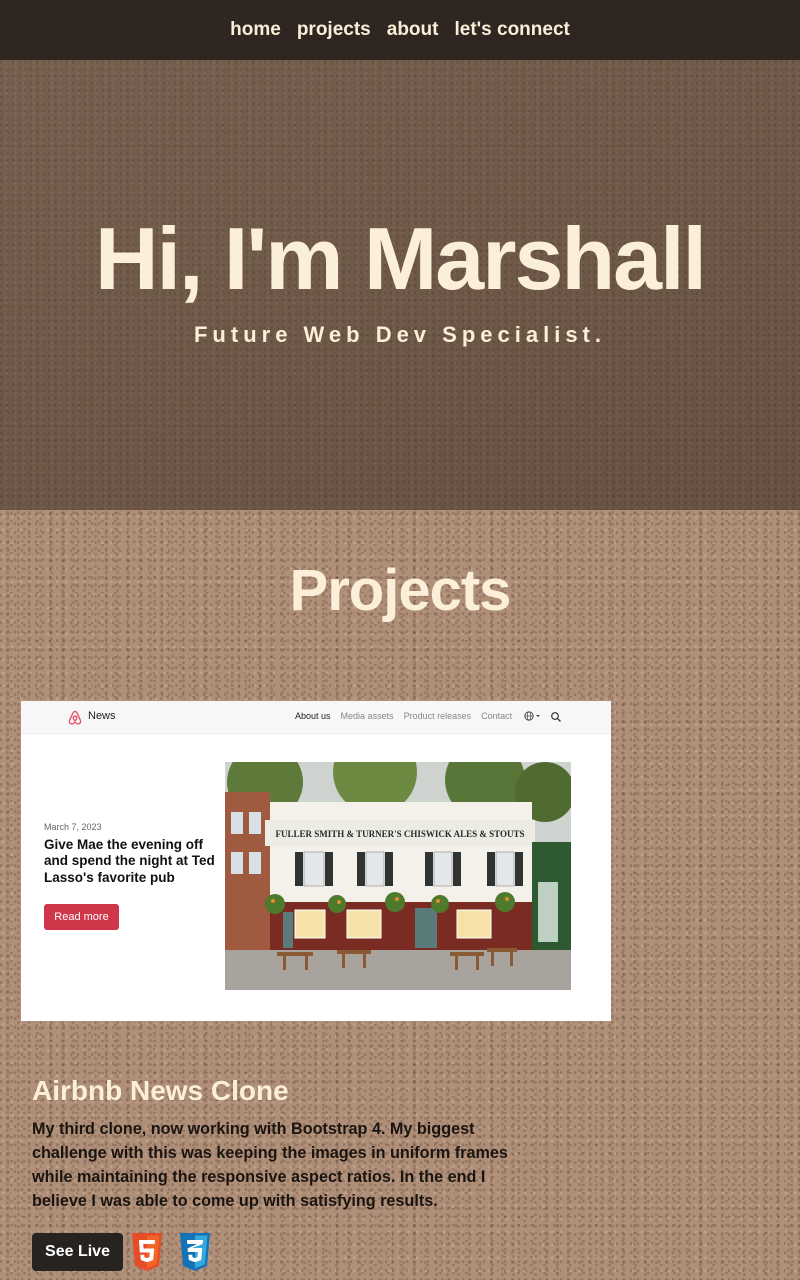 The height and width of the screenshot is (1280, 800). What do you see at coordinates (497, 716) in the screenshot?
I see `preview-link-contact: Contact` at bounding box center [497, 716].